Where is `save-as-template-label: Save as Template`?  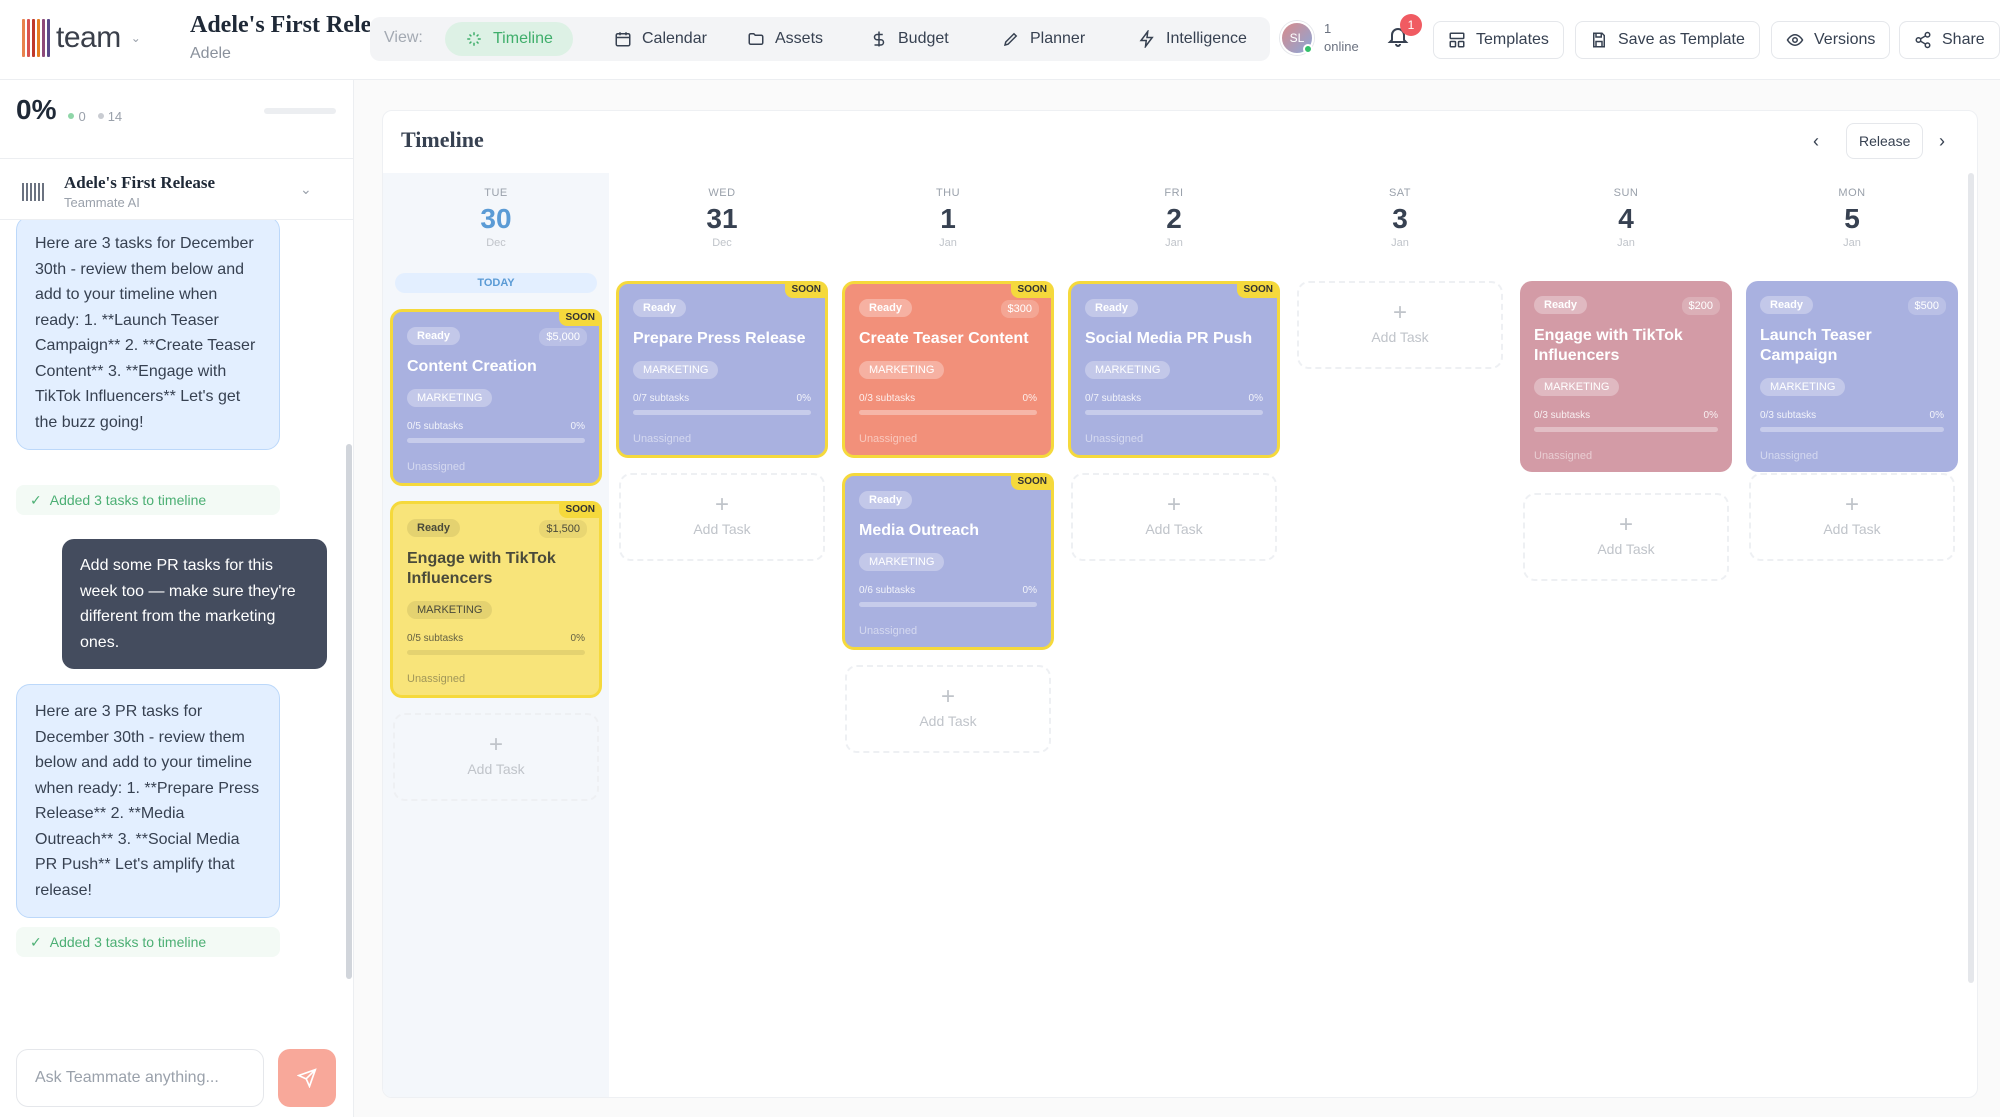 save-as-template-label: Save as Template is located at coordinates (1681, 39).